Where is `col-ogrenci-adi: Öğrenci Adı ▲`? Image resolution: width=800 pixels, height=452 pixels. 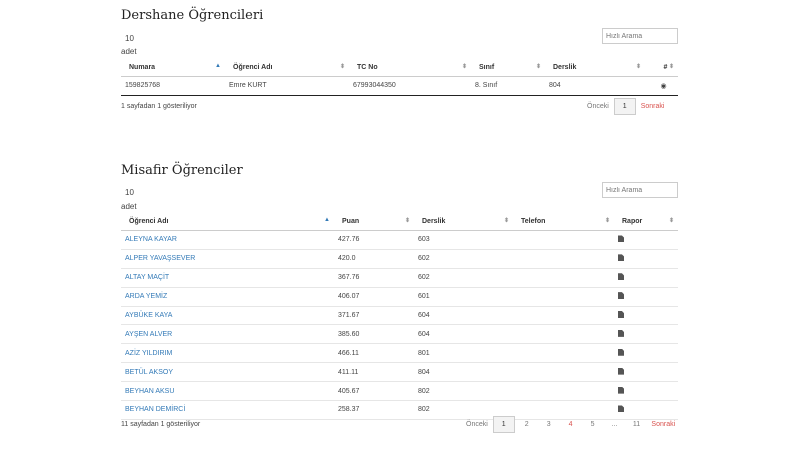 col-ogrenci-adi: Öğrenci Adı ▲ is located at coordinates (227, 222).